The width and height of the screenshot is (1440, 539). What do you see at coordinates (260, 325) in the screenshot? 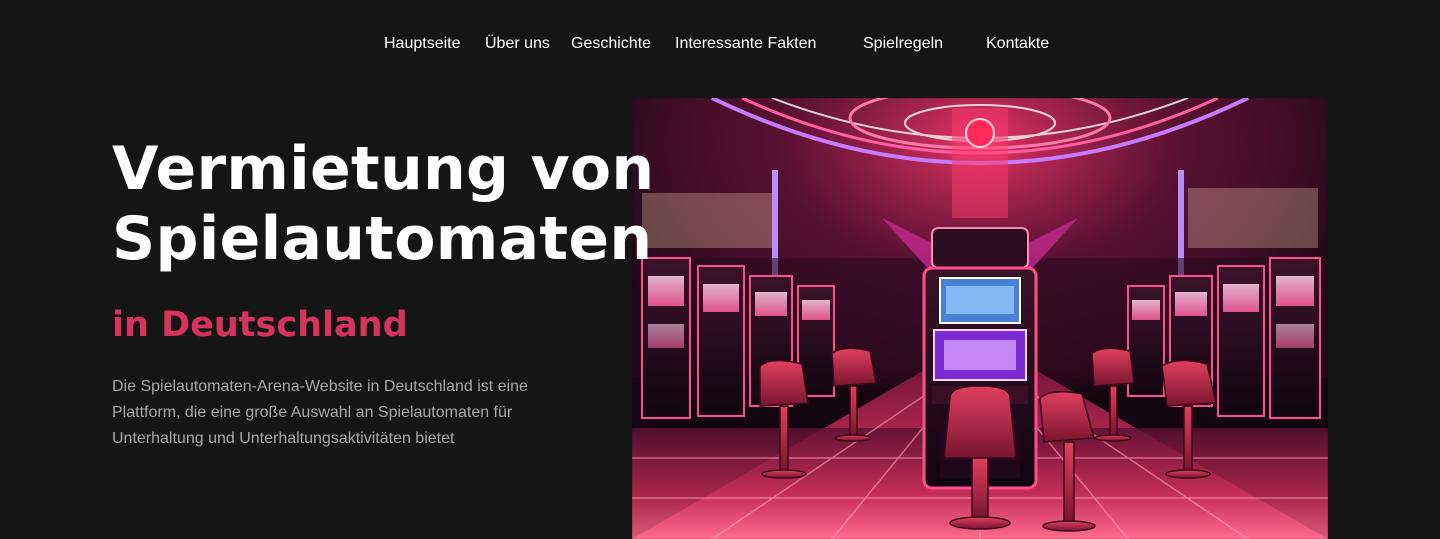
I see `hero-subtitle: in Deutschland` at bounding box center [260, 325].